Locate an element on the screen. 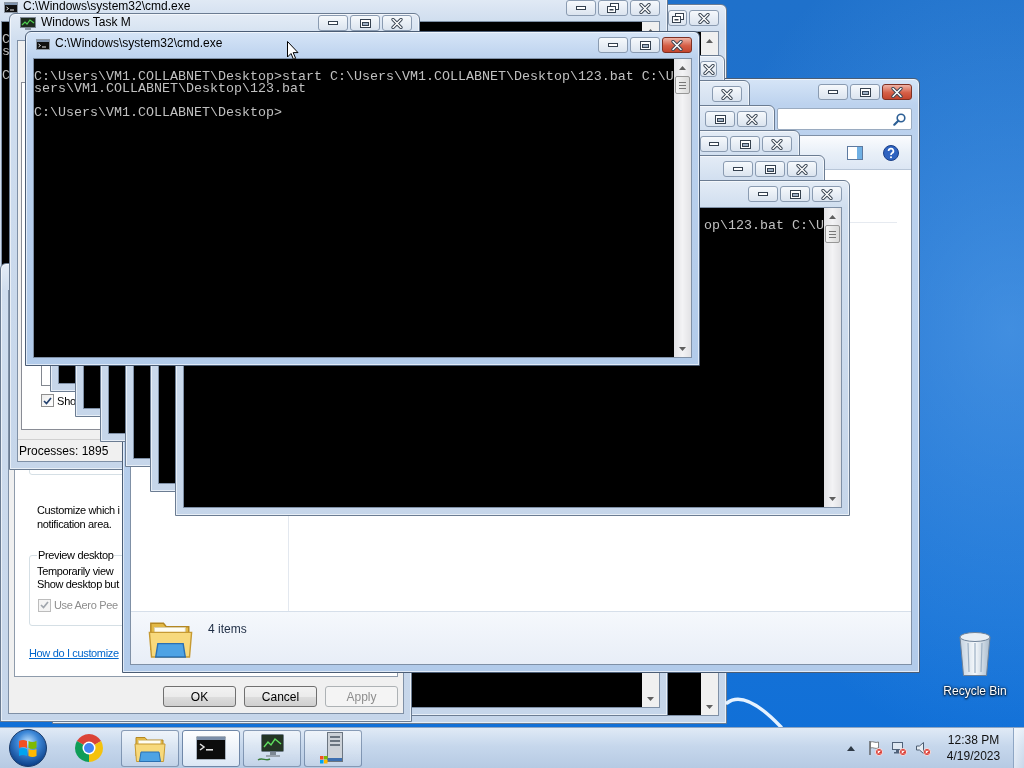 The image size is (1024, 768). restore-button is located at coordinates (613, 8).